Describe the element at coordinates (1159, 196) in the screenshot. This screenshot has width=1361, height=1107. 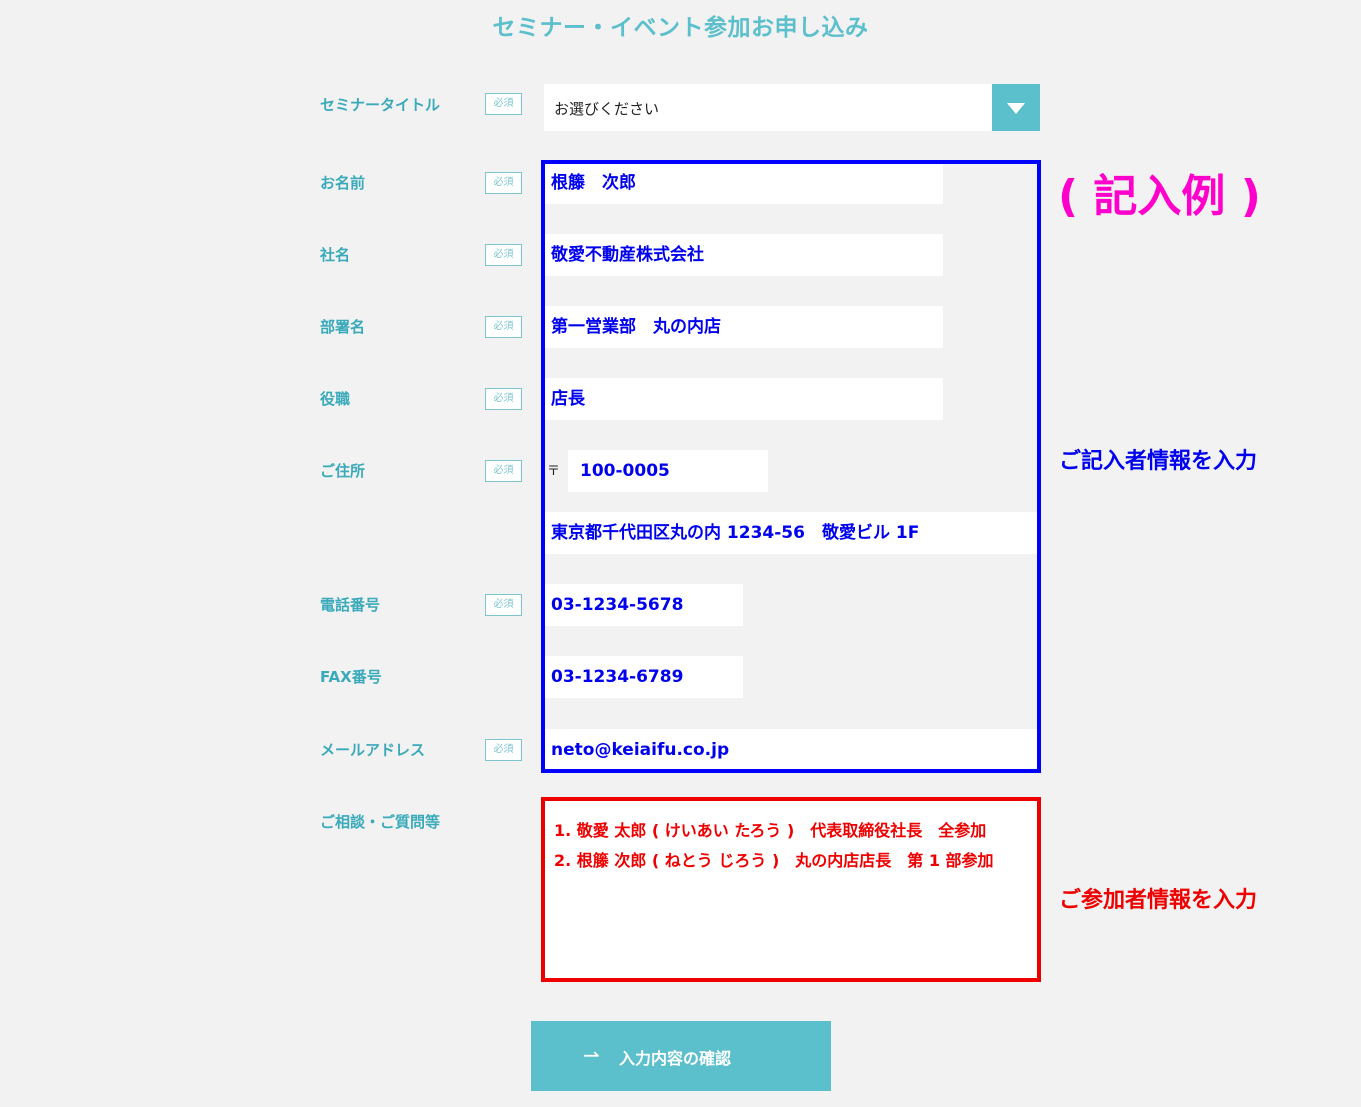
I see `example-label: ( 記入例 )` at that location.